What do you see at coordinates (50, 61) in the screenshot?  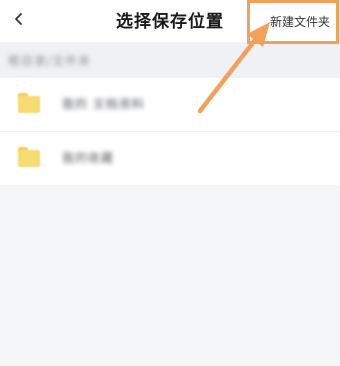 I see `breadcrumb-path: 根目录/文件夹` at bounding box center [50, 61].